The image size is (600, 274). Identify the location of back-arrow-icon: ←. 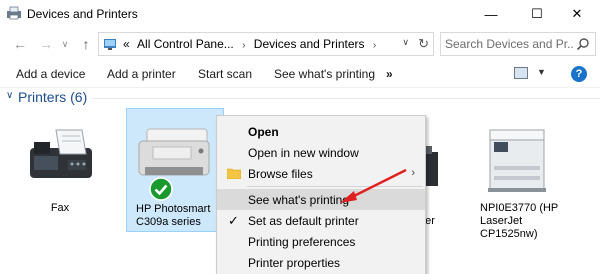
(20, 44).